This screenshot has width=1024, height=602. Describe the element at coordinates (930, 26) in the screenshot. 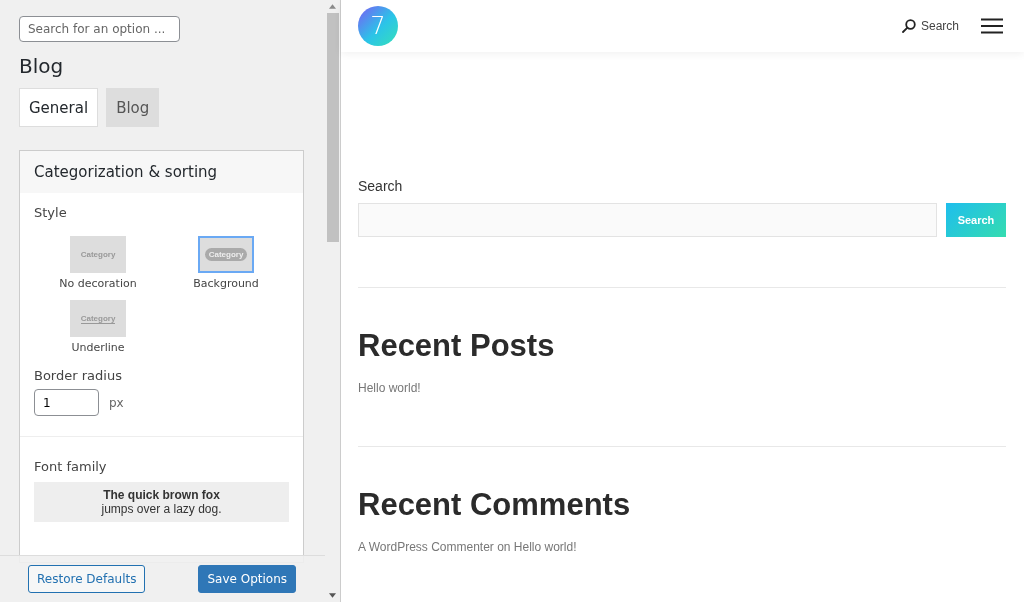

I see `search-link: Search` at that location.